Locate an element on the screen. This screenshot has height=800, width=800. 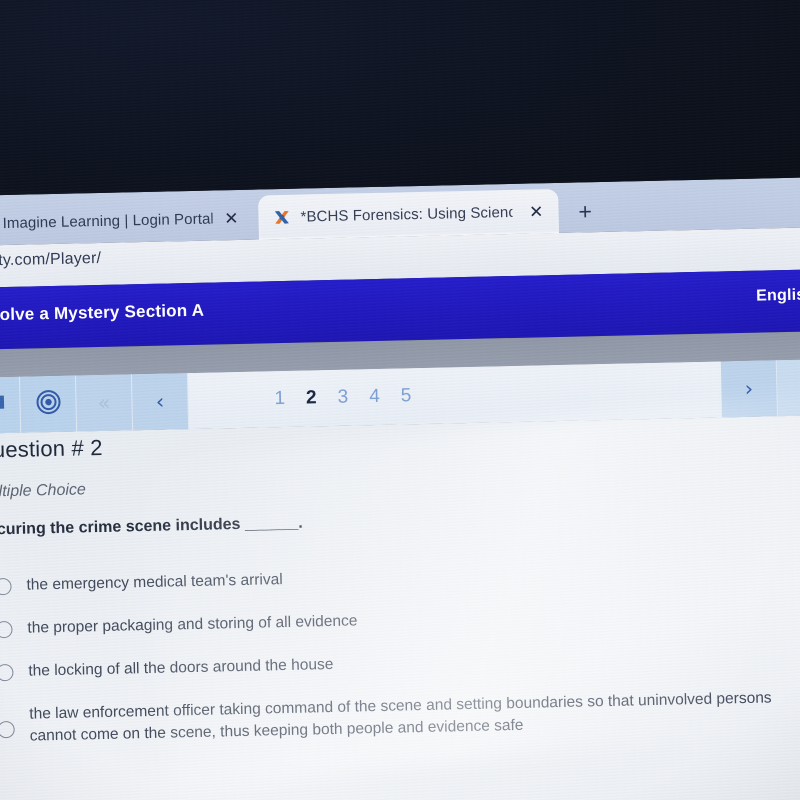
browser-tab-title: *BCHS Forensics: Using Science is located at coordinates (406, 214).